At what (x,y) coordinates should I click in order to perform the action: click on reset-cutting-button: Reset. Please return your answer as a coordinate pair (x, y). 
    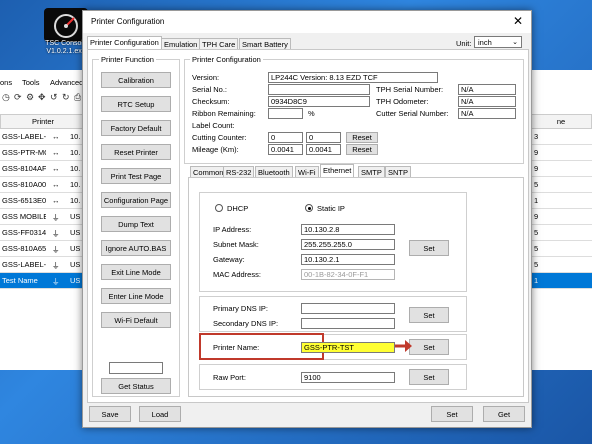
    Looking at the image, I should click on (362, 137).